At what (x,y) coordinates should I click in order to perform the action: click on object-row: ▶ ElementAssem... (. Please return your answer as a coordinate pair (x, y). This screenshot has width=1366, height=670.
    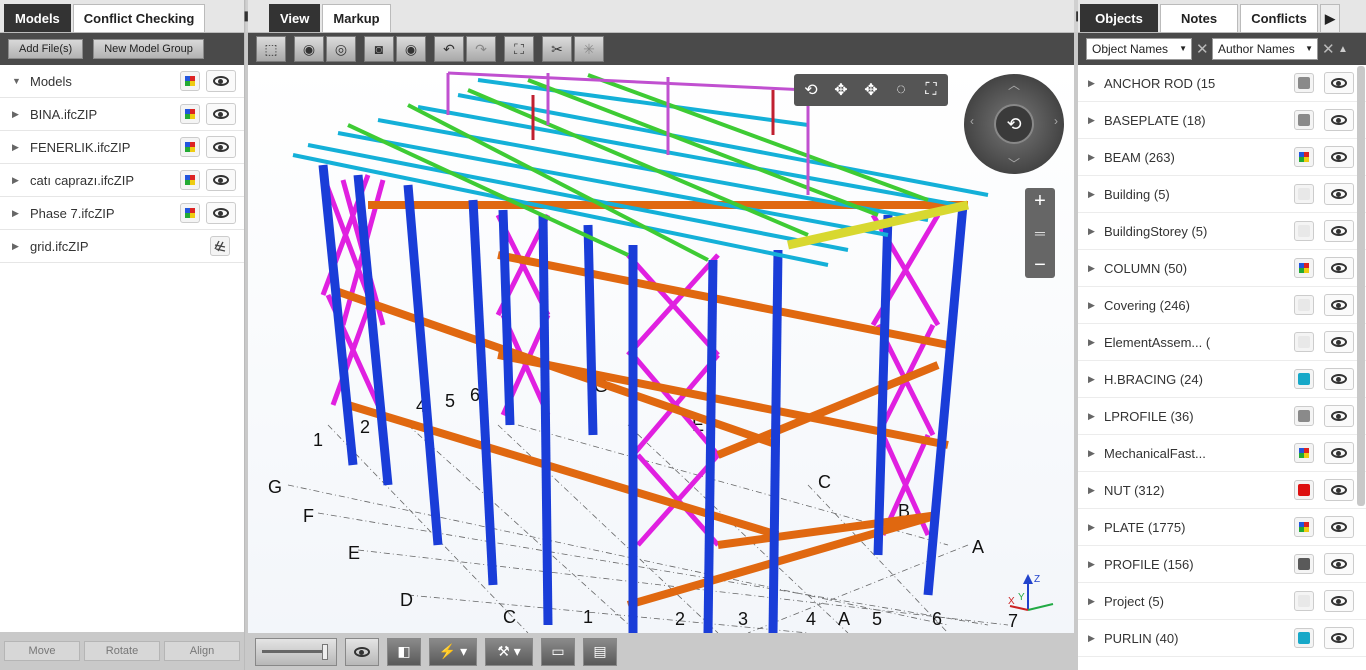
    Looking at the image, I should click on (1222, 342).